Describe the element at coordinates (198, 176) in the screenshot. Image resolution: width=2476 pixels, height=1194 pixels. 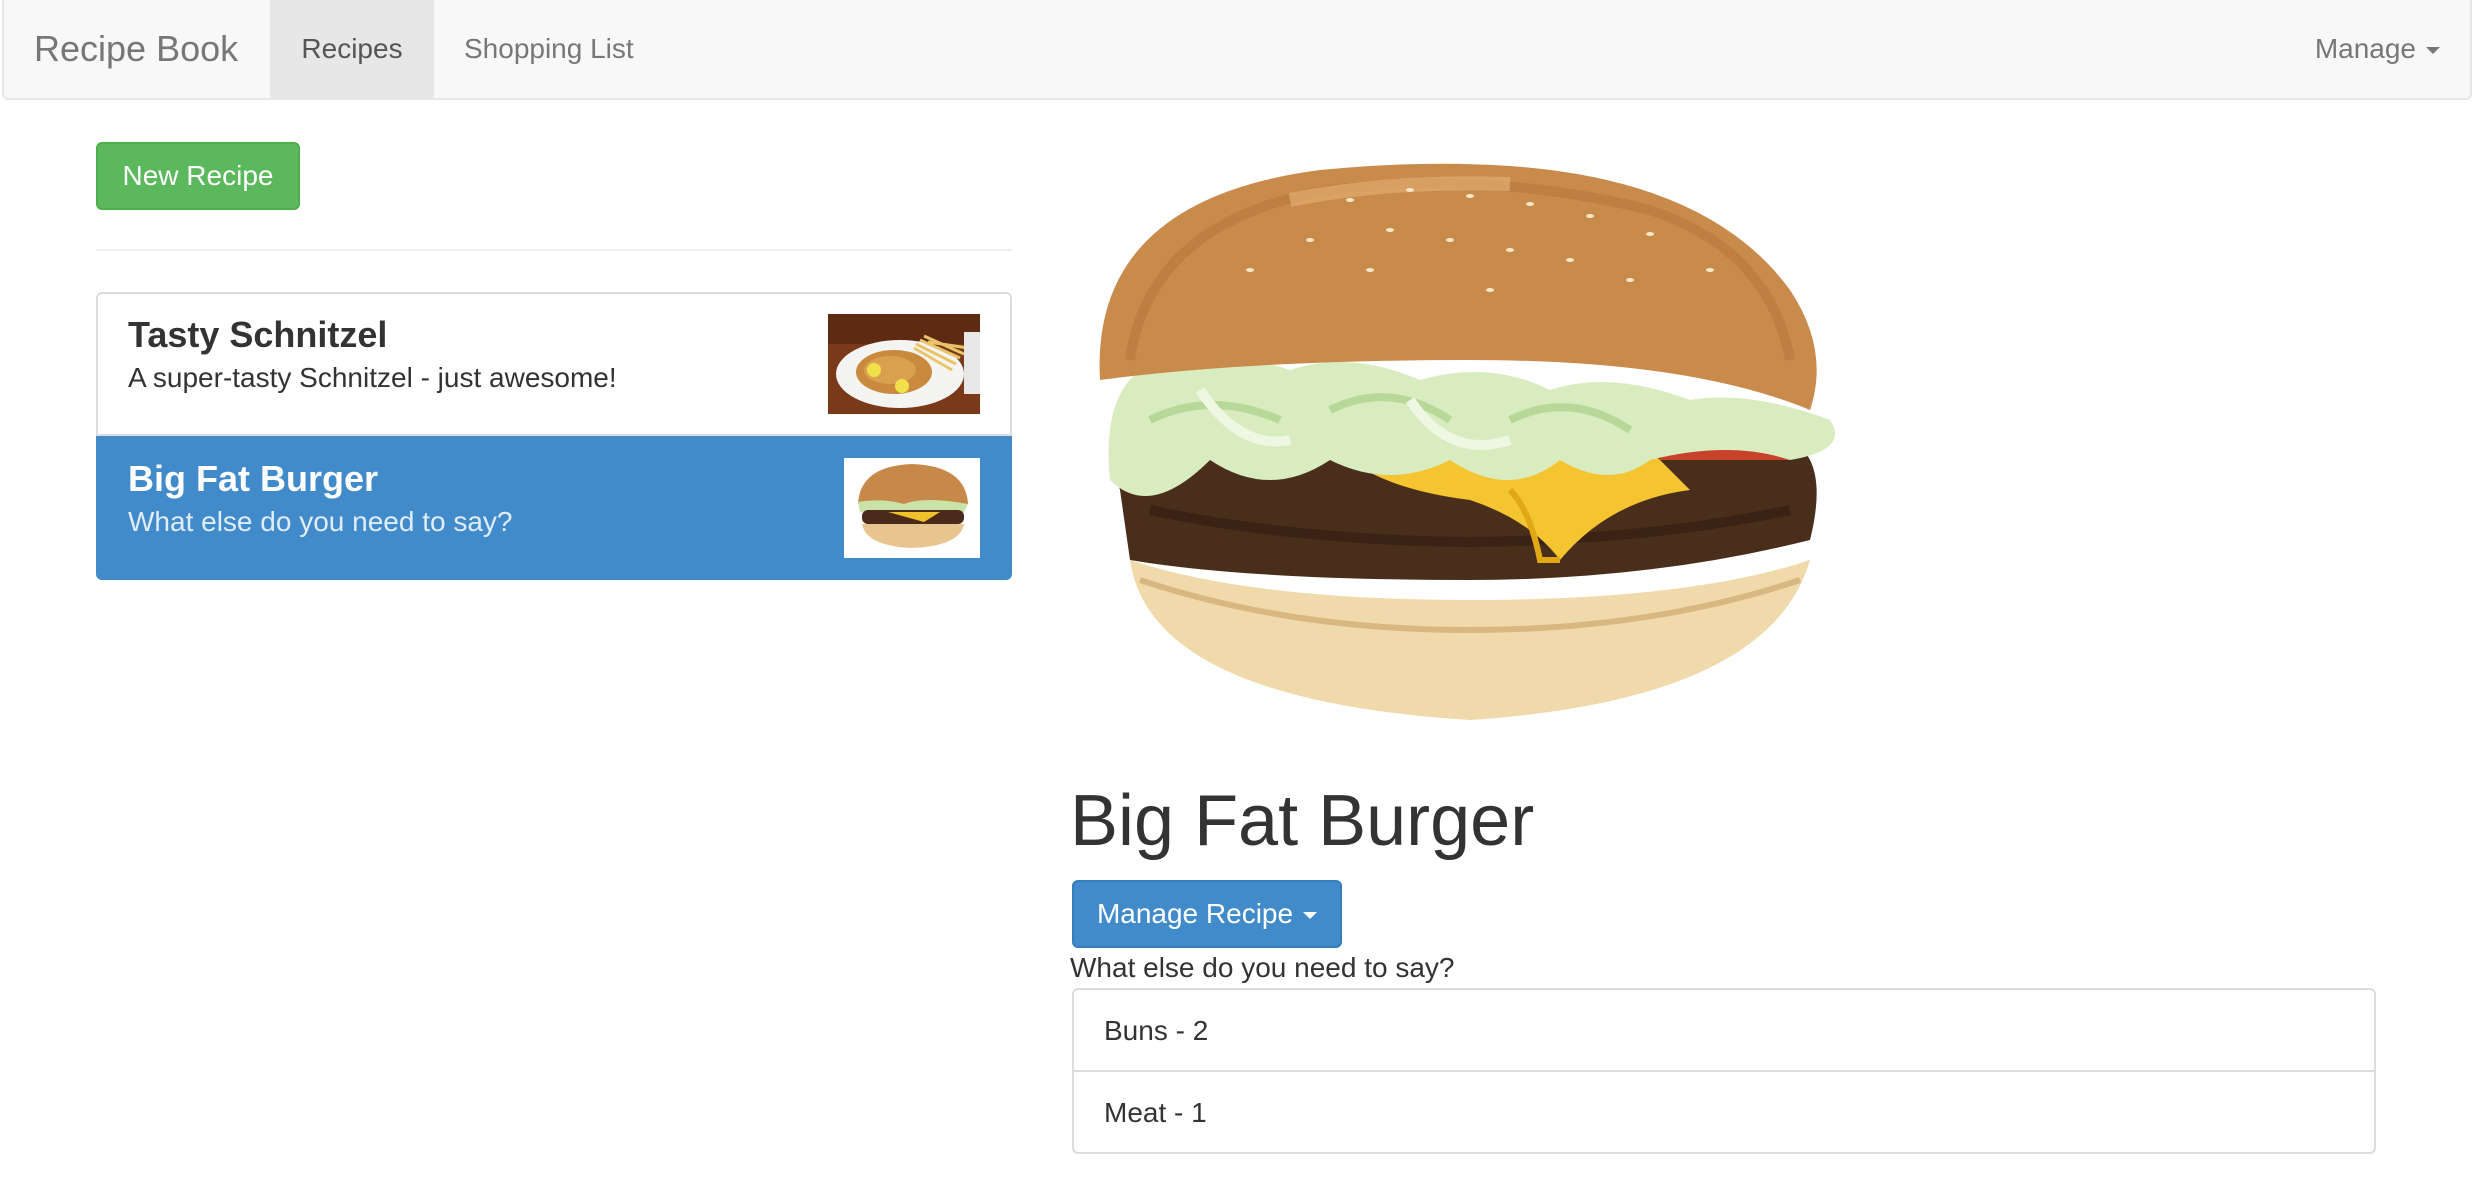
I see `new-recipe-button: New Recipe` at that location.